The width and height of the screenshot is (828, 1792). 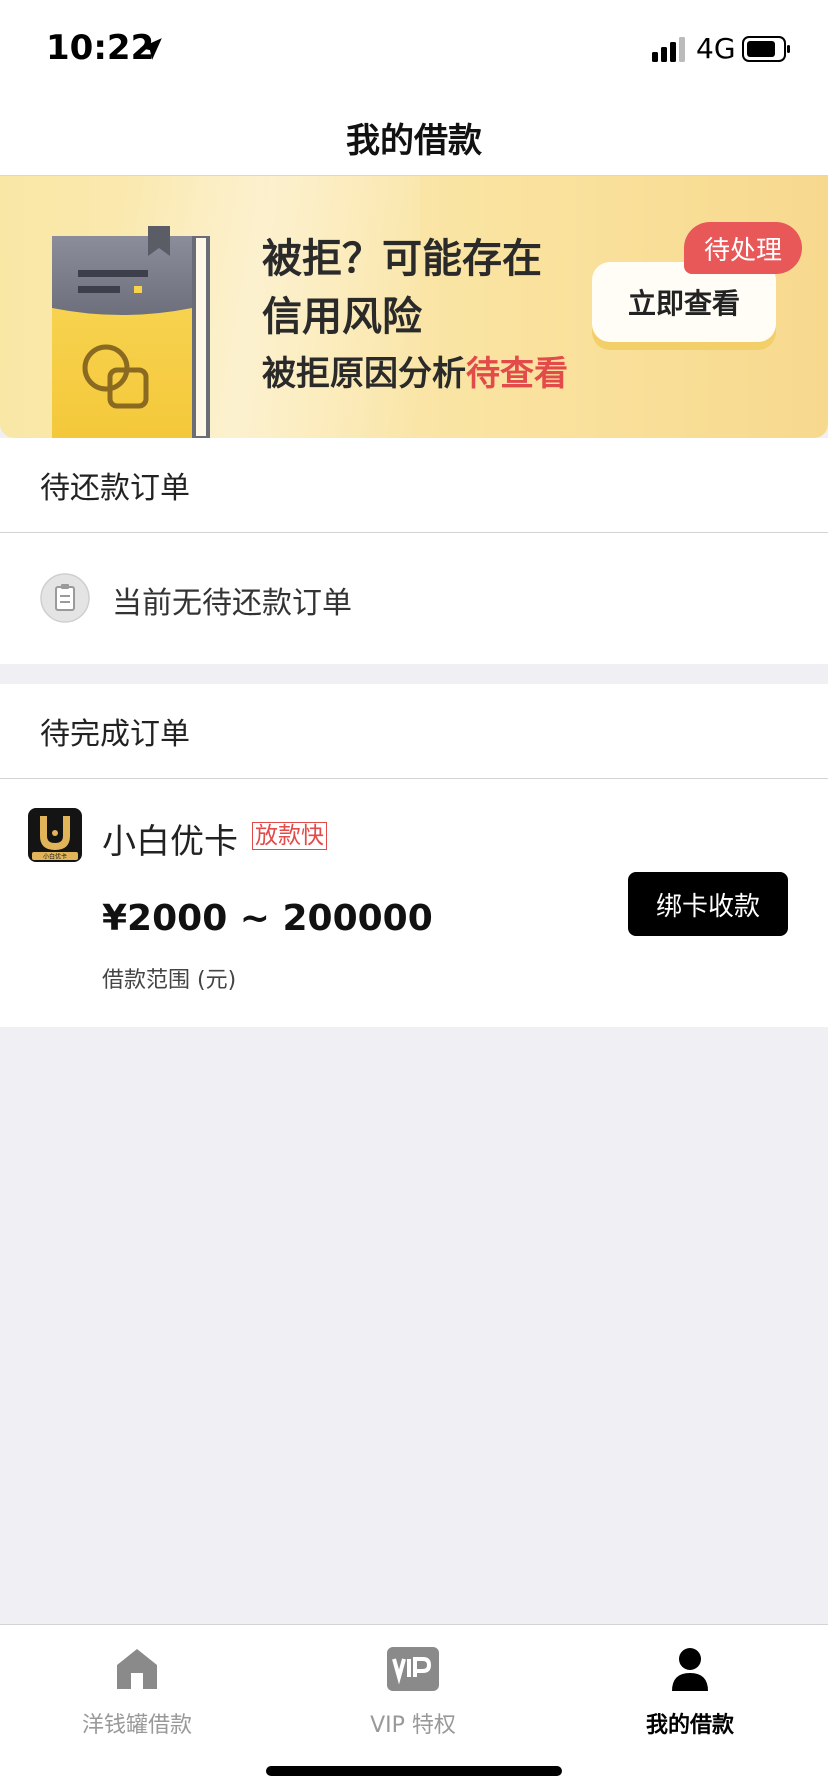 What do you see at coordinates (136, 1725) in the screenshot?
I see `tab-label: 洋钱罐借款` at bounding box center [136, 1725].